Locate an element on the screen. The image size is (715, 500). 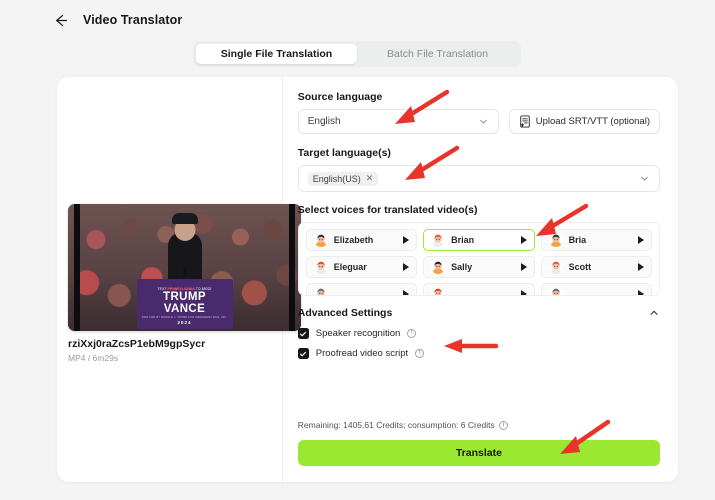
voice-card: Sally is located at coordinates (479, 267).